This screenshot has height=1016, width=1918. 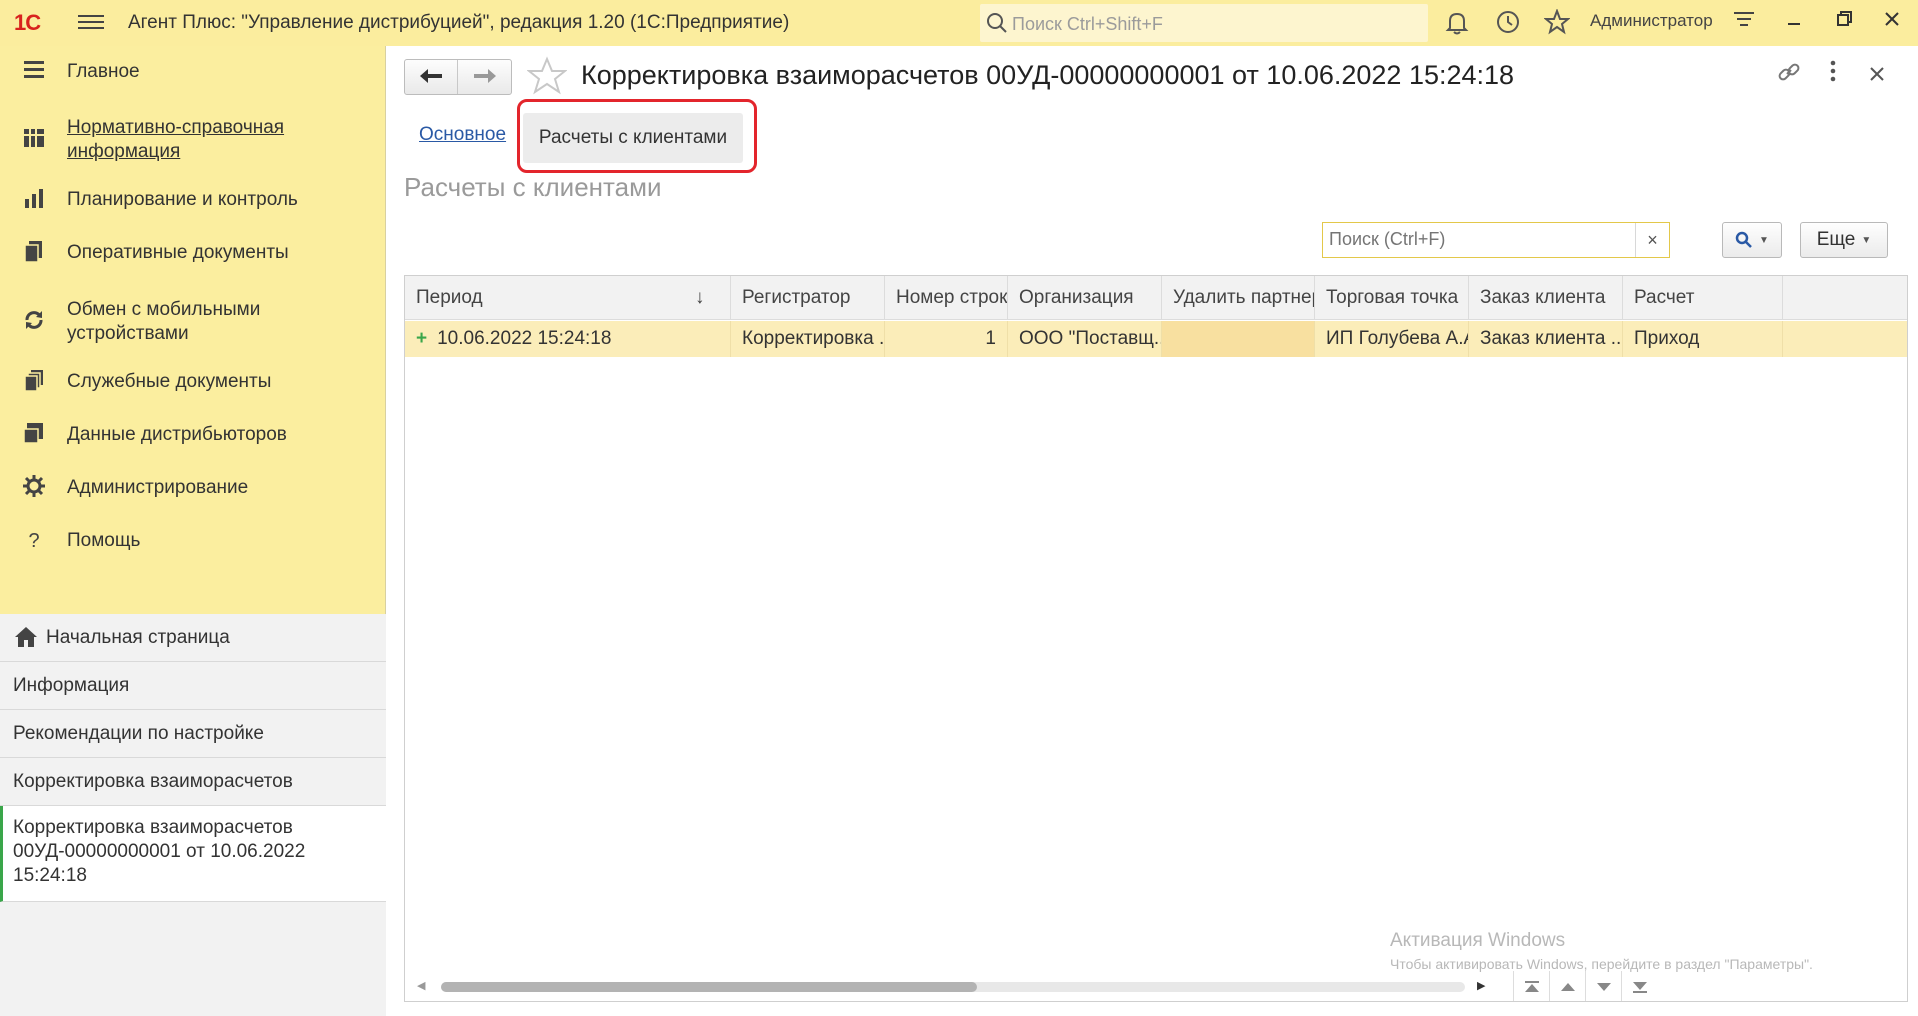 I want to click on scroll-thumb, so click(x=709, y=987).